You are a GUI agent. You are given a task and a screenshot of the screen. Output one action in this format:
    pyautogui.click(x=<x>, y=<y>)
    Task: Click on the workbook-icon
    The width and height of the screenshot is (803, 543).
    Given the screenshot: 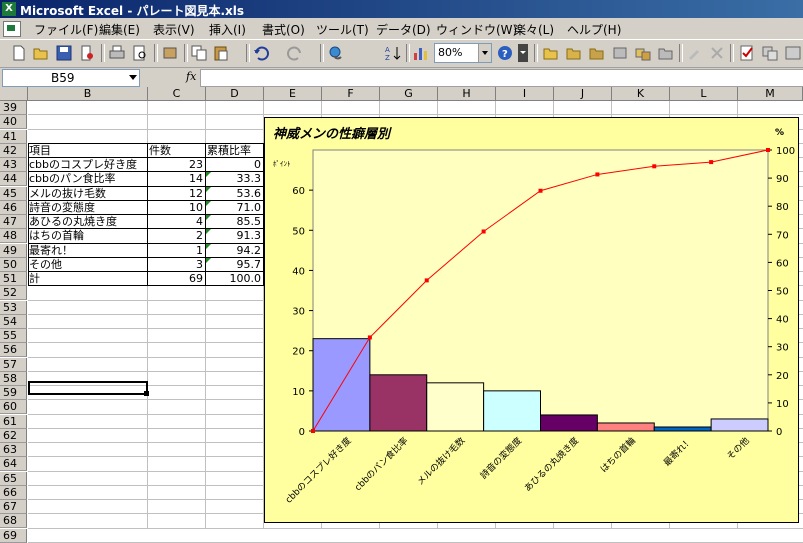 What is the action you would take?
    pyautogui.click(x=12, y=29)
    